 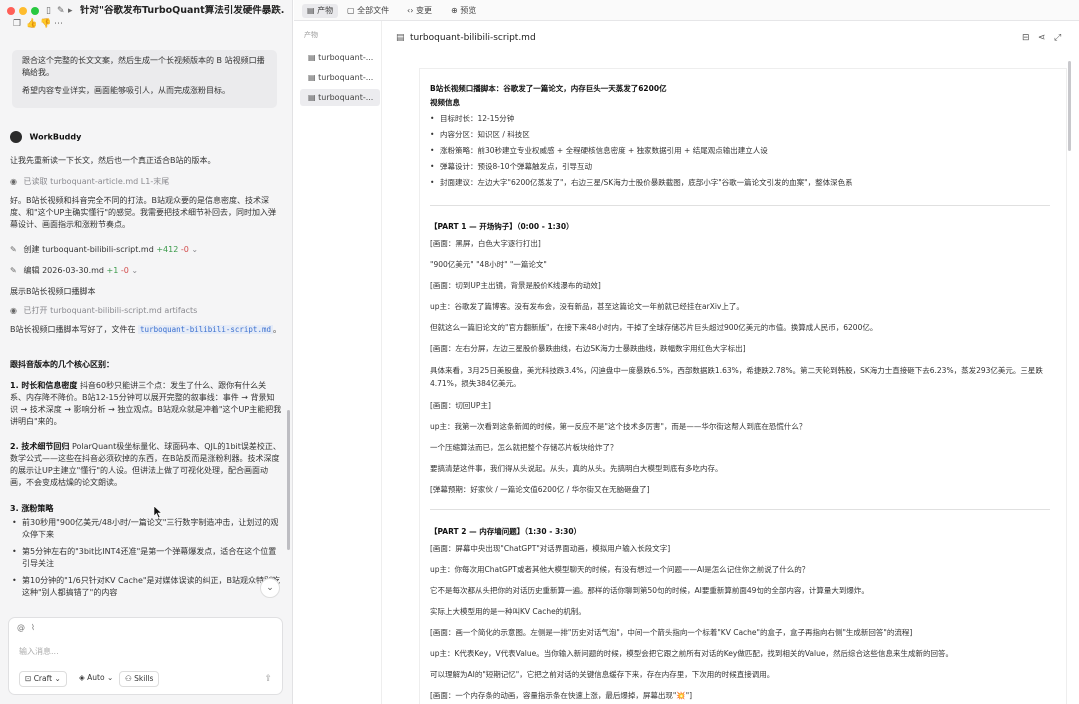 What do you see at coordinates (506, 531) in the screenshot?
I see `part-2-heading: 【PART 2 — 内存墙问题】（1:30 - 3:30）` at bounding box center [506, 531].